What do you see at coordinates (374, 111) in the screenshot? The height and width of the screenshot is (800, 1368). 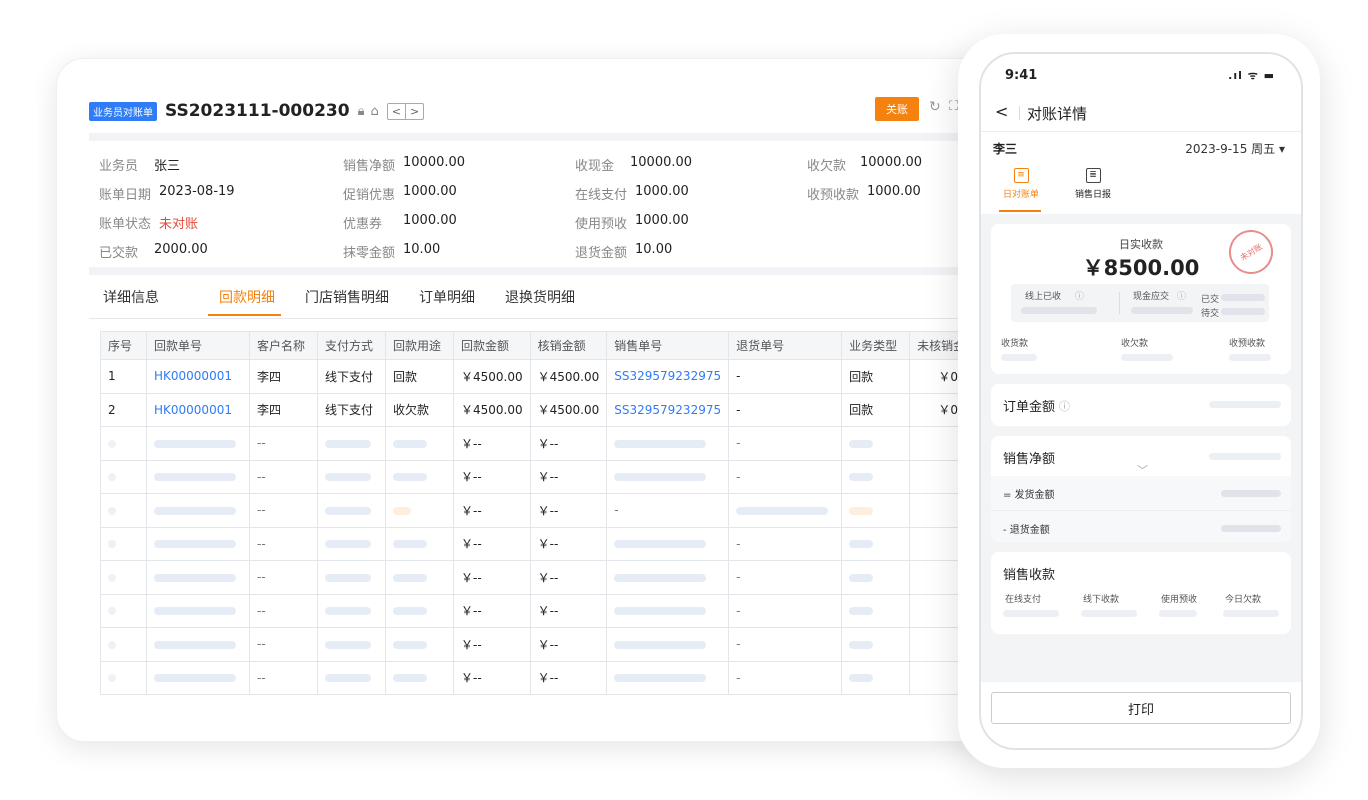 I see `tag-icon: ⌂` at bounding box center [374, 111].